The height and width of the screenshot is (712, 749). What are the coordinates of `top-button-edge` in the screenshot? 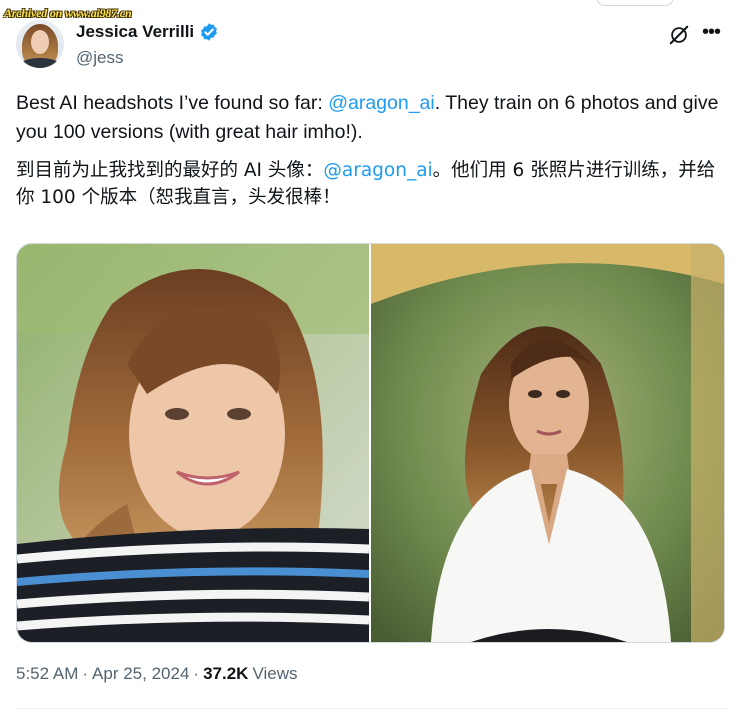 It's located at (635, 3).